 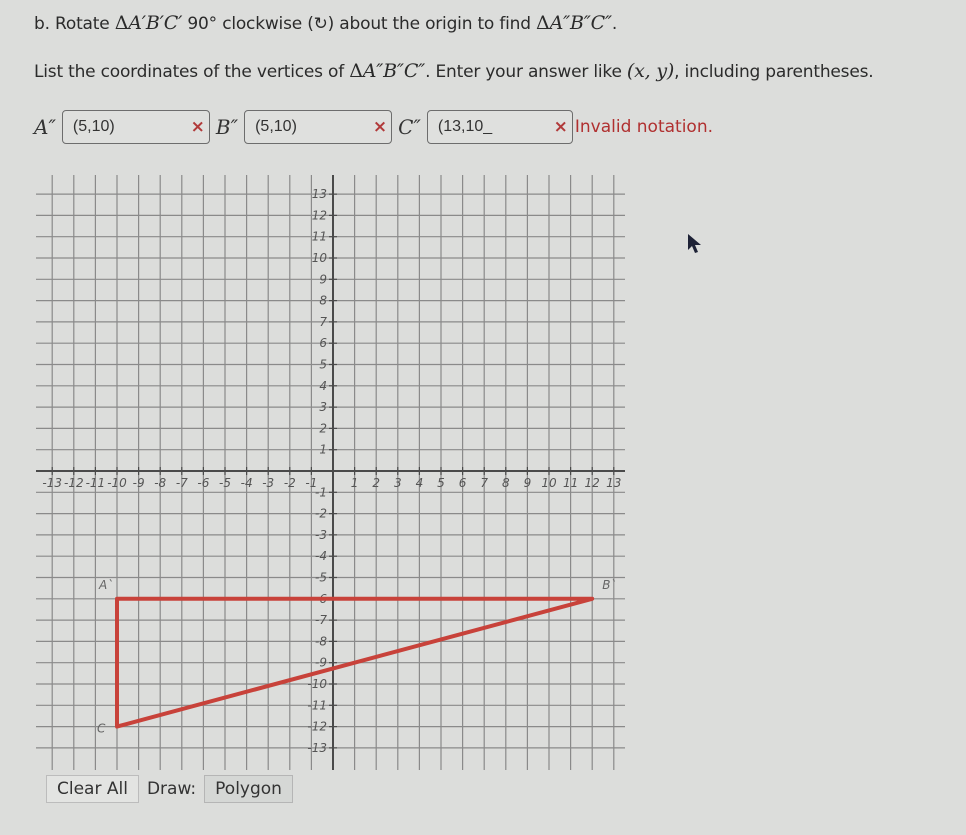 What do you see at coordinates (376, 483) in the screenshot?
I see `x-tick-label: 2` at bounding box center [376, 483].